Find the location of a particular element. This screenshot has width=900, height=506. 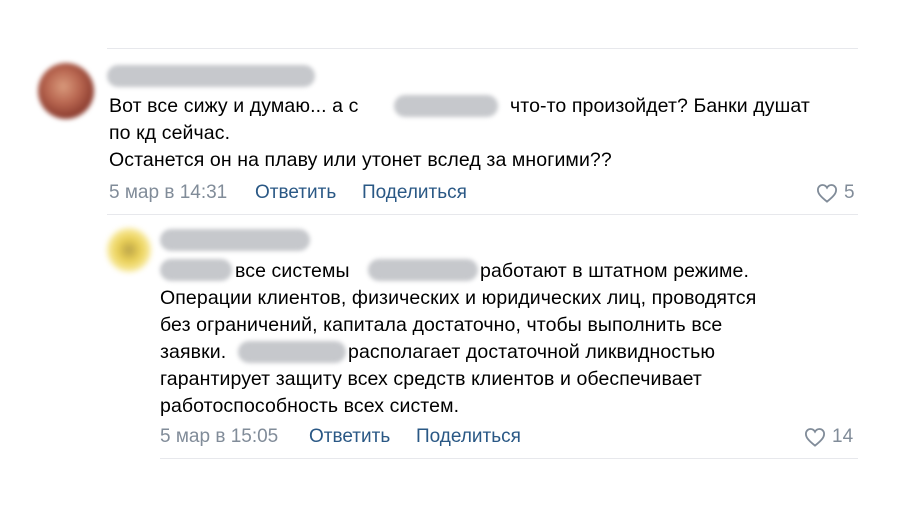

comment-text-line: что-то произойдет? Банки душат is located at coordinates (660, 106).